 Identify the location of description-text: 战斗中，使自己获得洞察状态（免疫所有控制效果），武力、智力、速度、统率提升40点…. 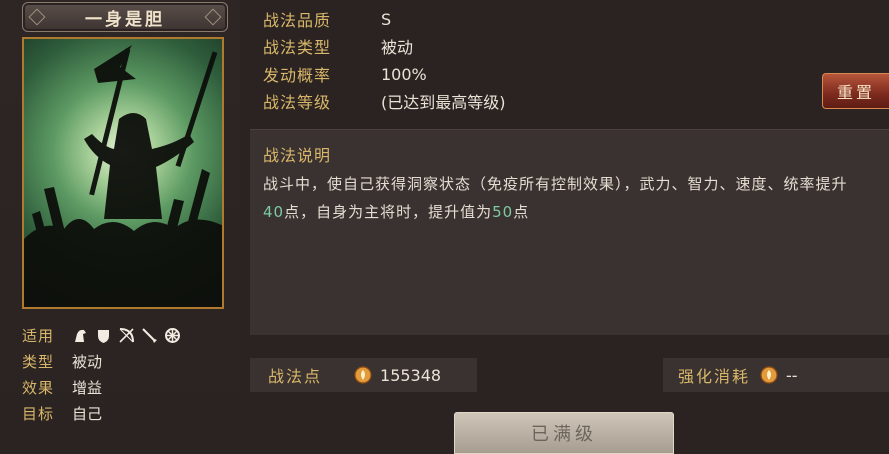
(565, 198).